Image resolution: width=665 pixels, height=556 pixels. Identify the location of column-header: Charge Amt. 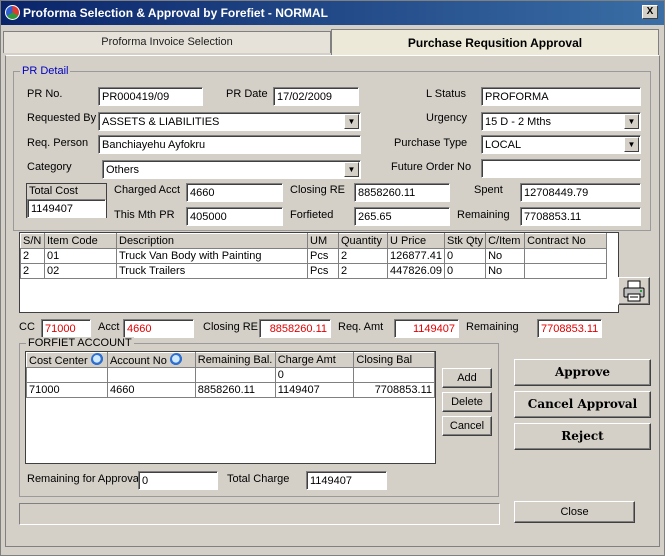
(314, 360).